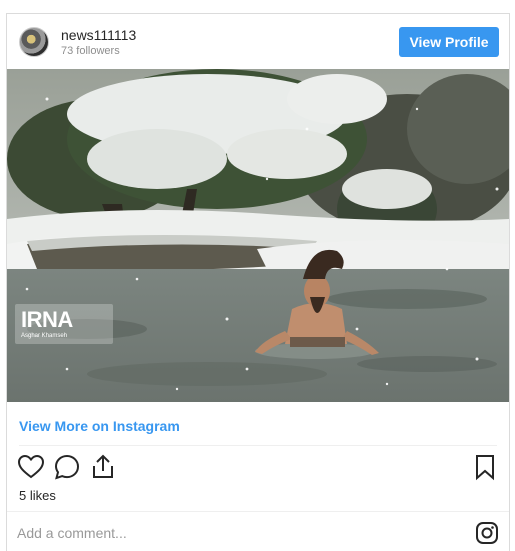  What do you see at coordinates (258, 41) in the screenshot?
I see `post-header: news111113 73 followers View Profile` at bounding box center [258, 41].